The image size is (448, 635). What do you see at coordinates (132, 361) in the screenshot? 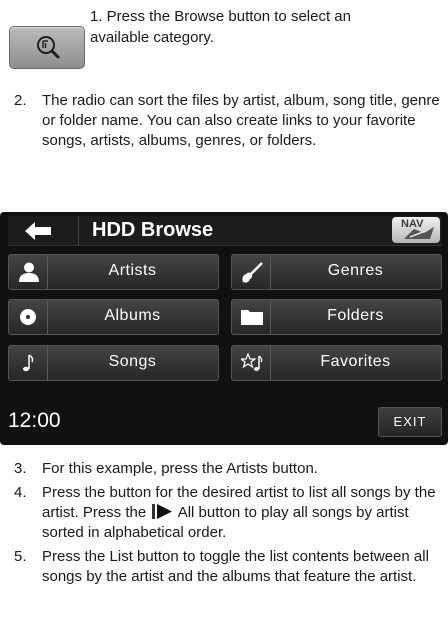
I see `songs-label: Songs` at bounding box center [132, 361].